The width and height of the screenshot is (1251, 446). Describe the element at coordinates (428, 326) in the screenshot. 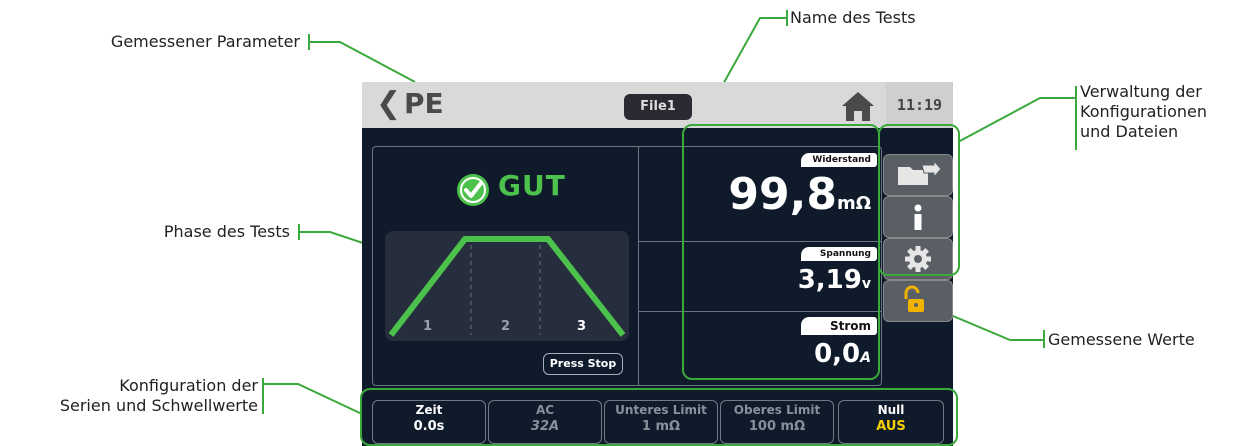

I see `phase-1: 1` at that location.